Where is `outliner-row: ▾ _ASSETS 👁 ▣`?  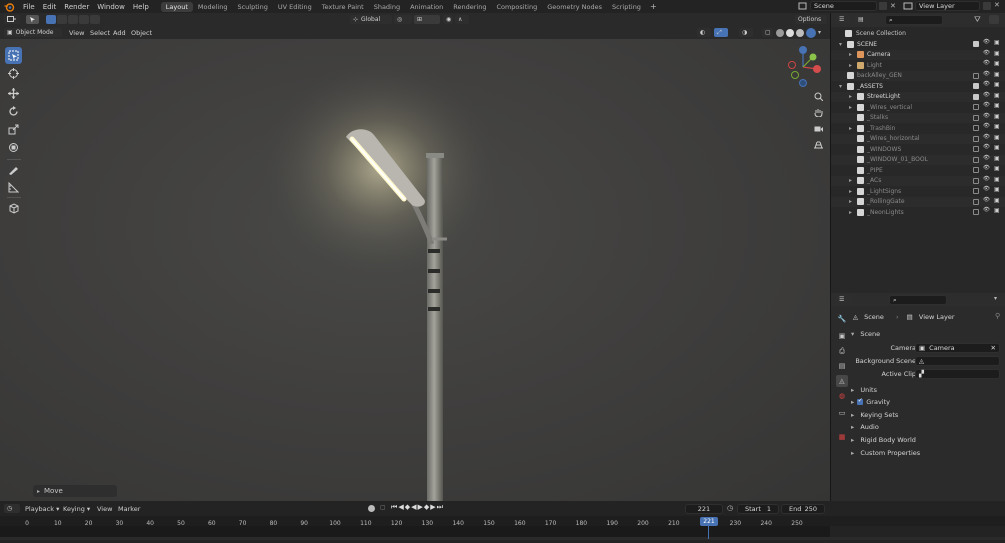 outliner-row: ▾ _ASSETS 👁 ▣ is located at coordinates (918, 86).